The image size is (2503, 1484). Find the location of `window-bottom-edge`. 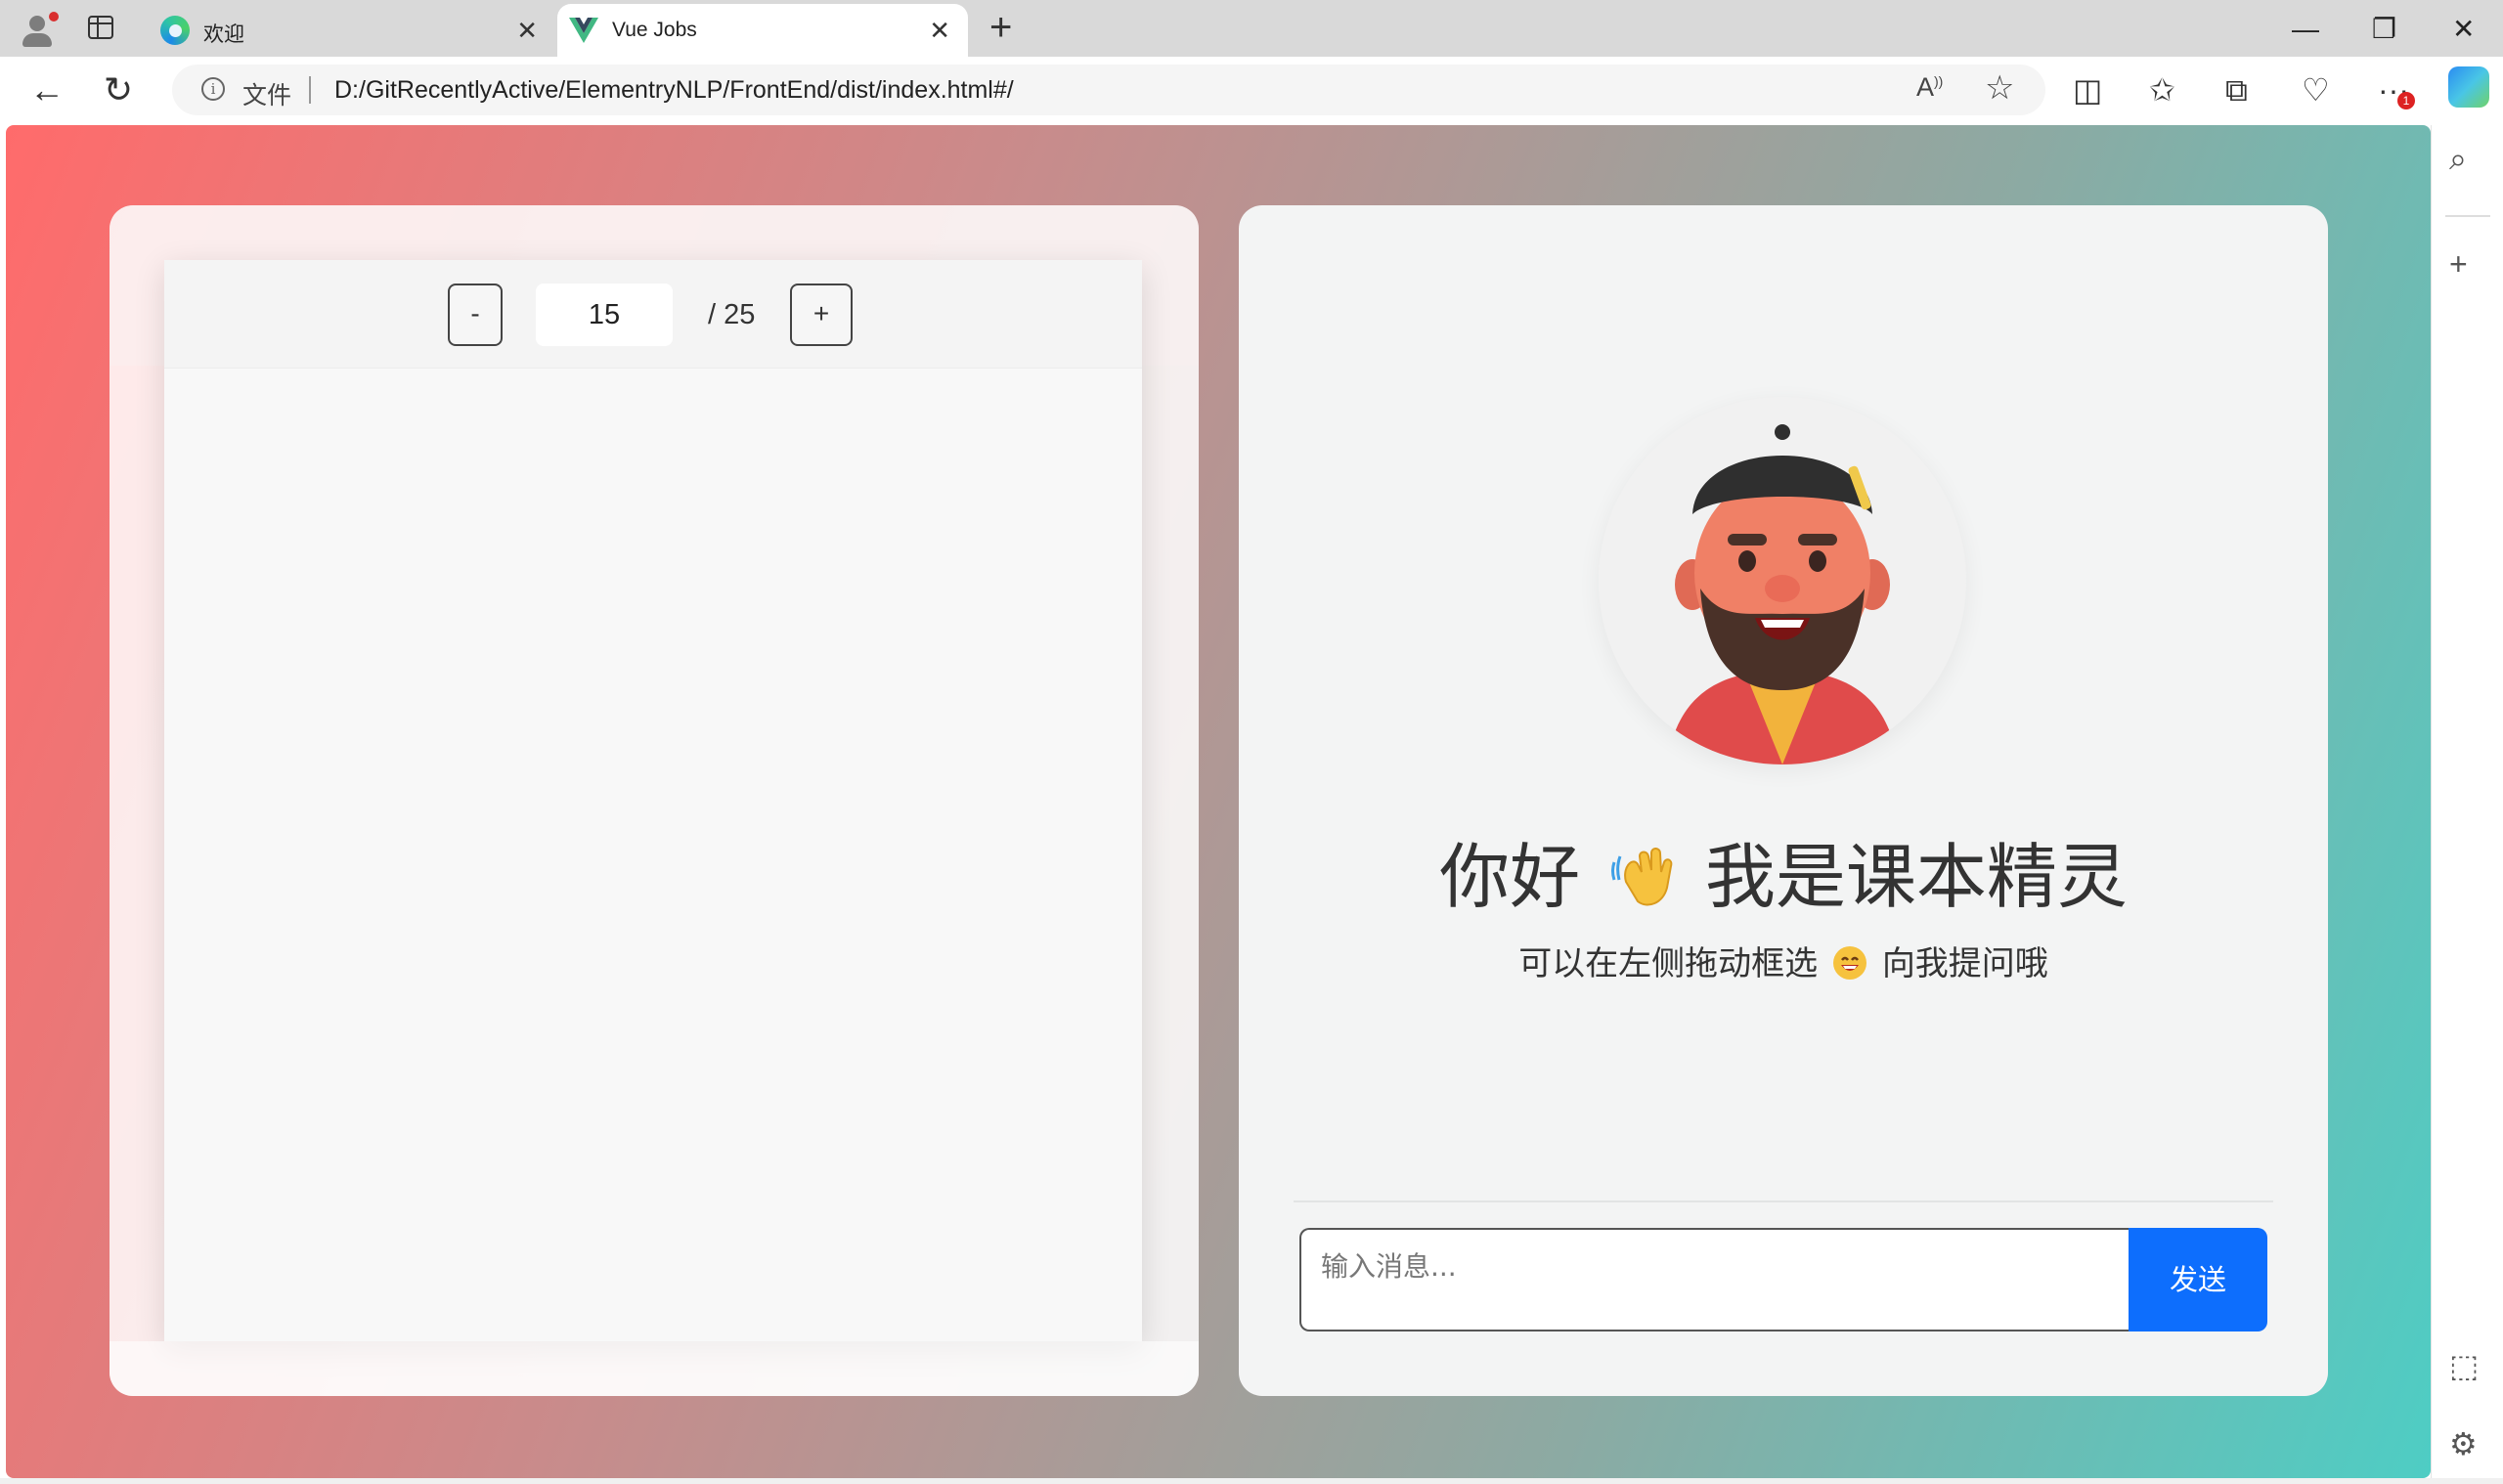

window-bottom-edge is located at coordinates (1251, 1481).